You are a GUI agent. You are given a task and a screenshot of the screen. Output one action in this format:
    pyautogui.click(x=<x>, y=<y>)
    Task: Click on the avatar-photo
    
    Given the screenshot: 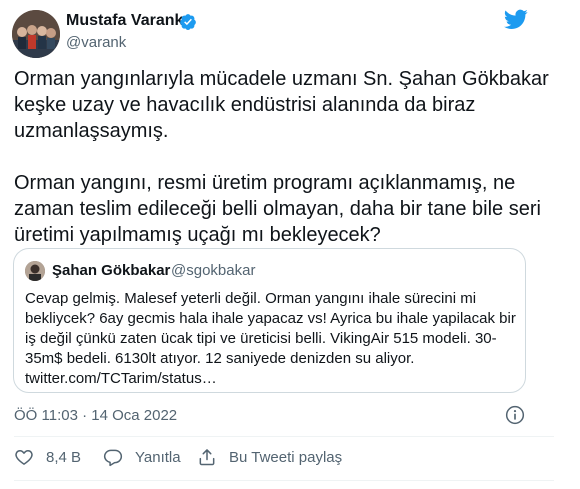 What is the action you would take?
    pyautogui.click(x=36, y=34)
    